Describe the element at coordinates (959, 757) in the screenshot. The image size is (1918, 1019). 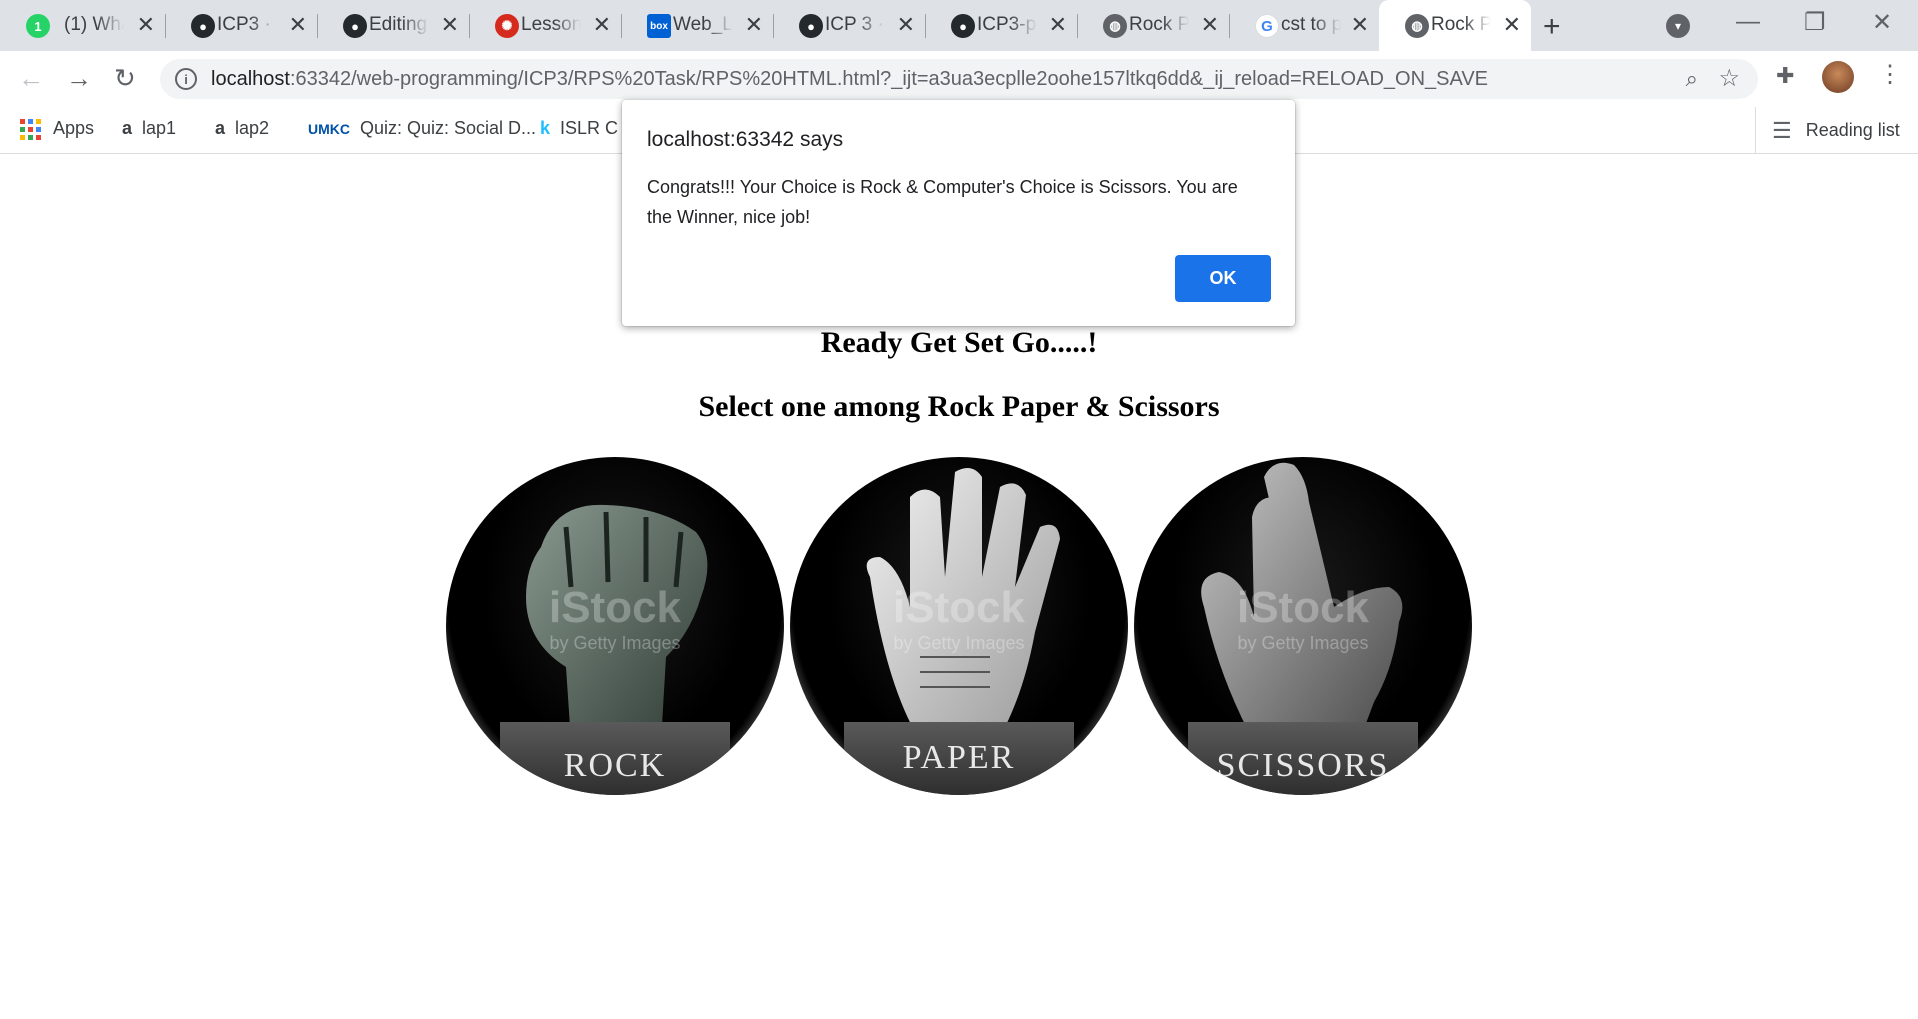
I see `paper-label: PAPER` at that location.